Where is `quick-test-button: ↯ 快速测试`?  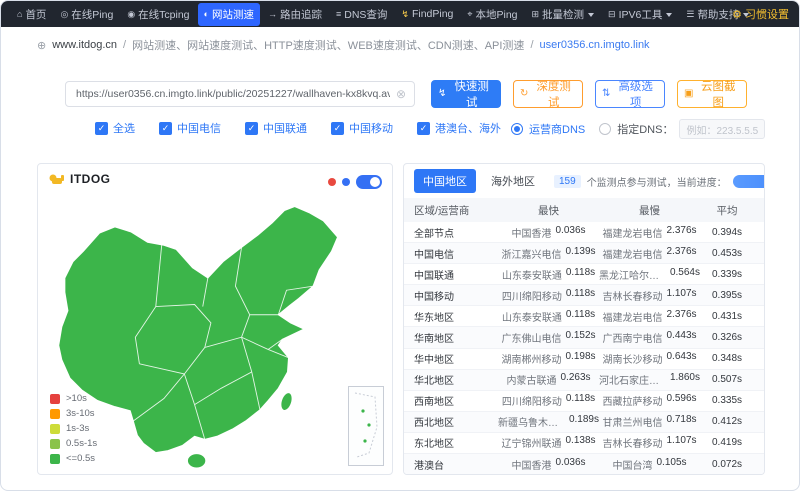 quick-test-button: ↯ 快速测试 is located at coordinates (466, 94).